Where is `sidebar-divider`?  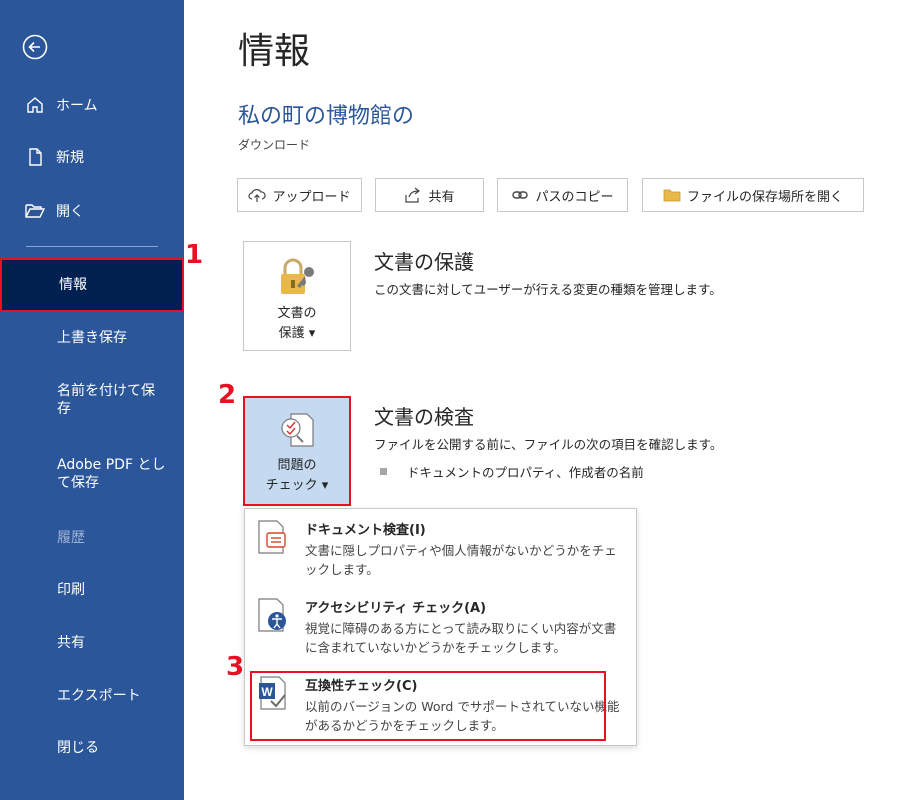
sidebar-divider is located at coordinates (92, 246).